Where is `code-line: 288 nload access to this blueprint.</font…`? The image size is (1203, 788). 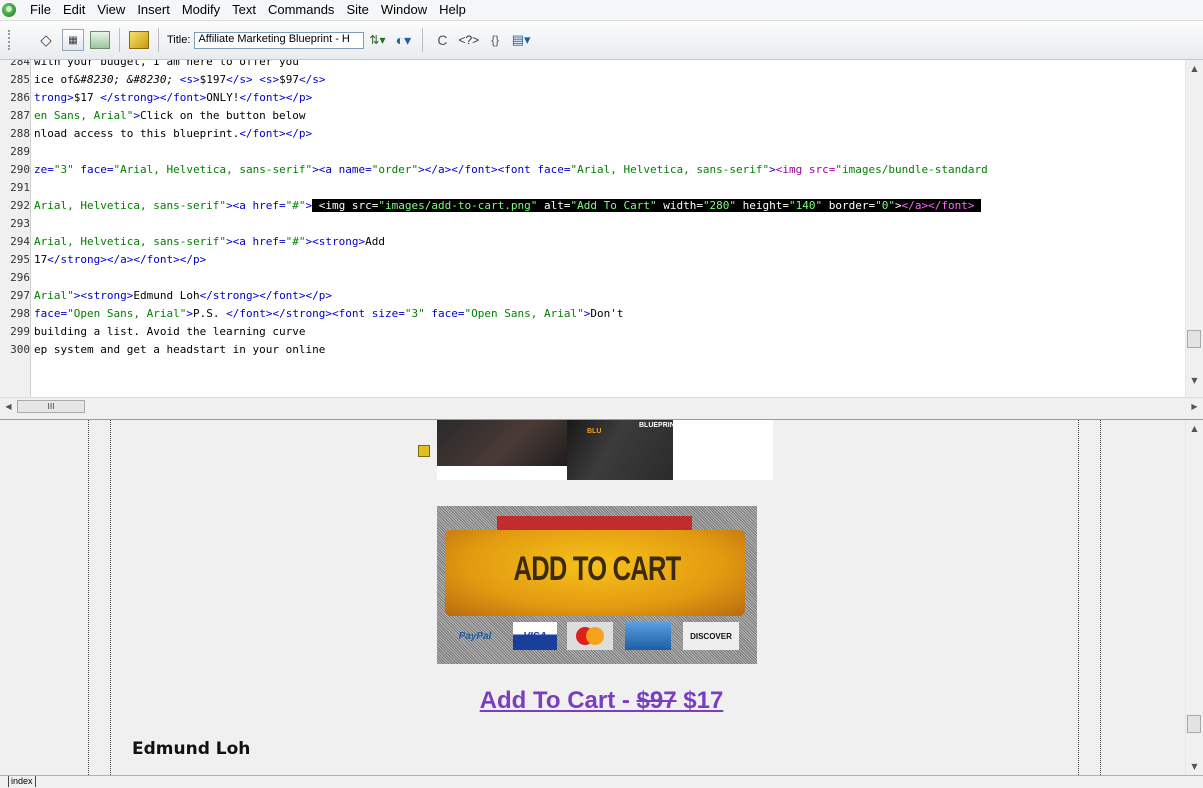 code-line: 288 nload access to this blueprint.</font… is located at coordinates (593, 134).